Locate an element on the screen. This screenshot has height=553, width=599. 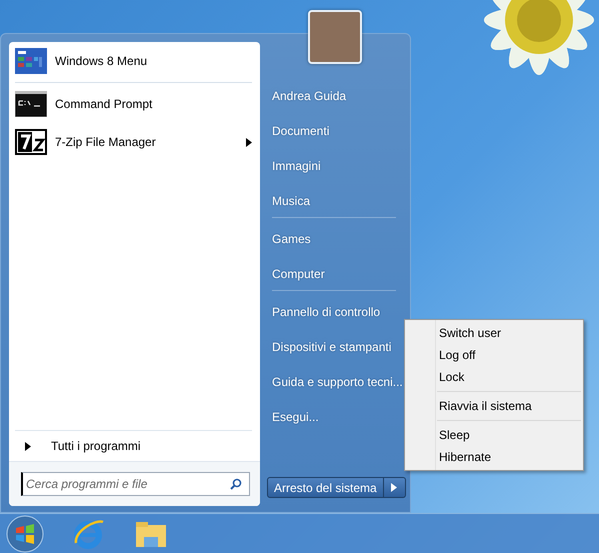
place-link: Immagini is located at coordinates (337, 173).